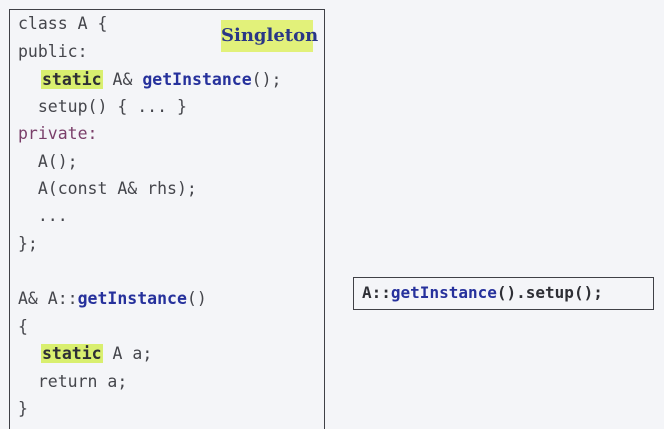  I want to click on static-keyword-highlight: static, so click(72, 79).